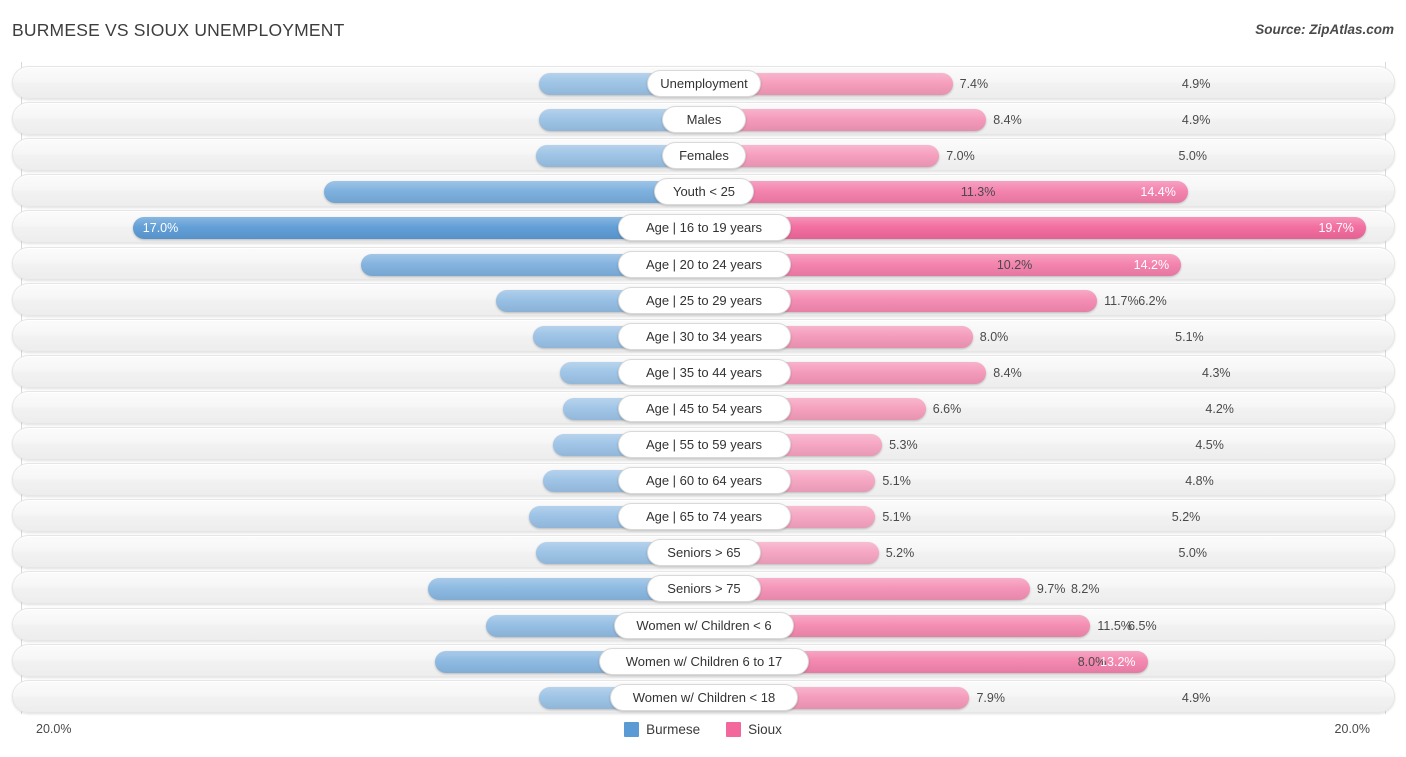 The height and width of the screenshot is (757, 1406). Describe the element at coordinates (703, 729) in the screenshot. I see `chart-legend: Burmese Sioux` at that location.